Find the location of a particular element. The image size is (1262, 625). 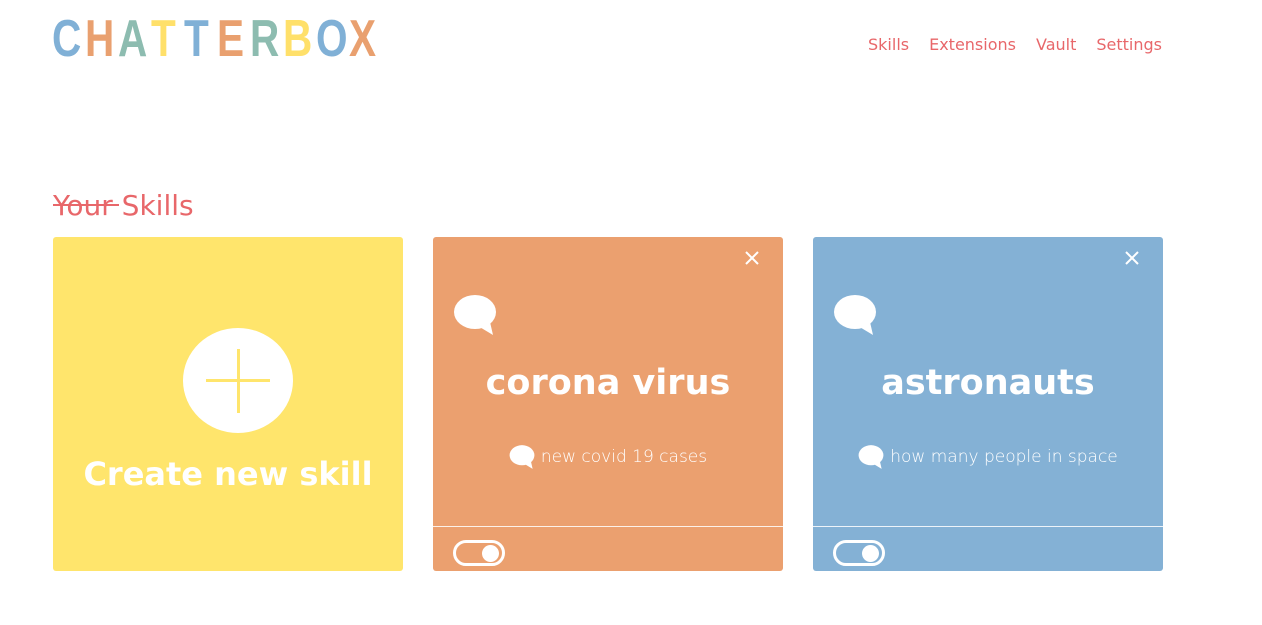

create-skill-label: Create new skill is located at coordinates (228, 474).